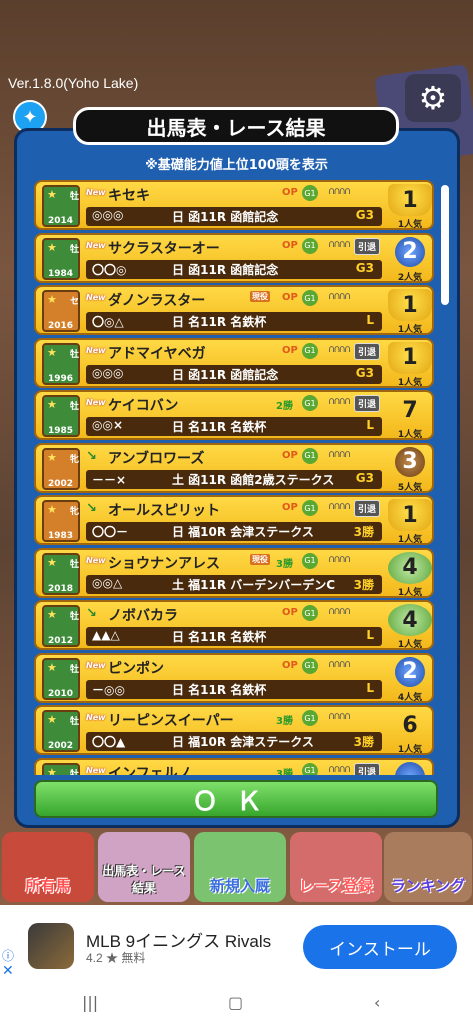  I want to click on prediction-marks: ◎◎◎, so click(108, 372).